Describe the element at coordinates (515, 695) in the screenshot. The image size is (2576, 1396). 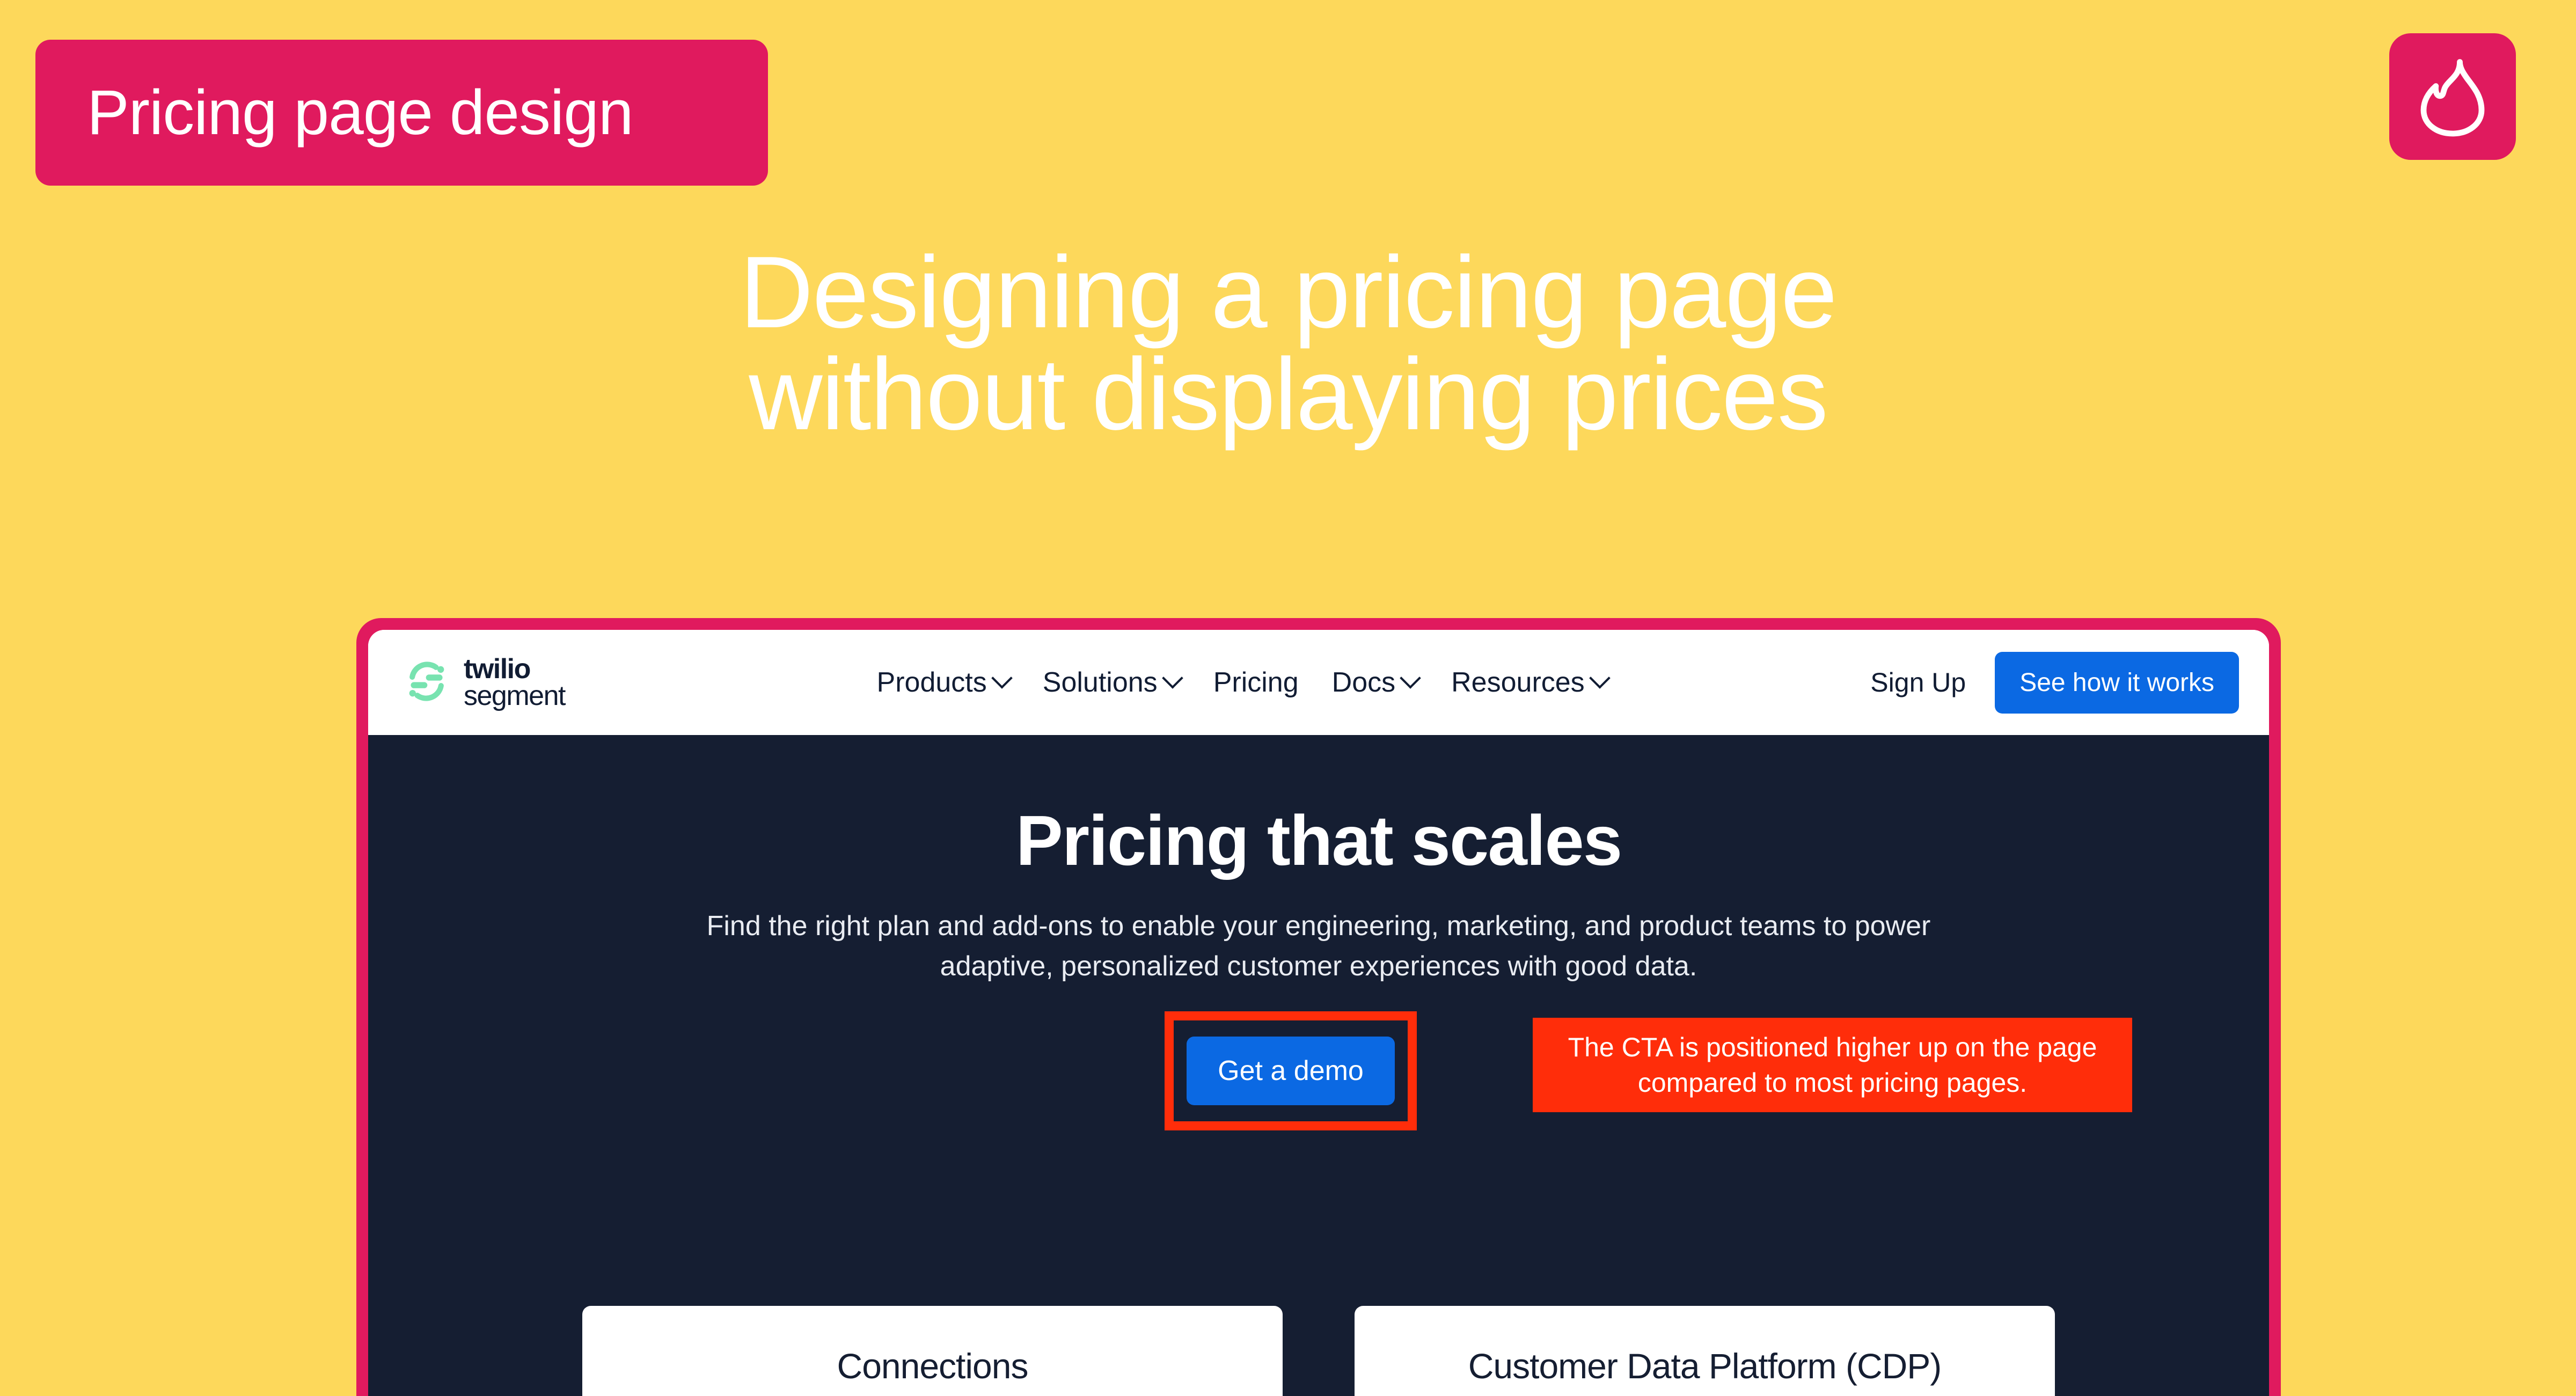
I see `wordmark-segment: segment` at that location.